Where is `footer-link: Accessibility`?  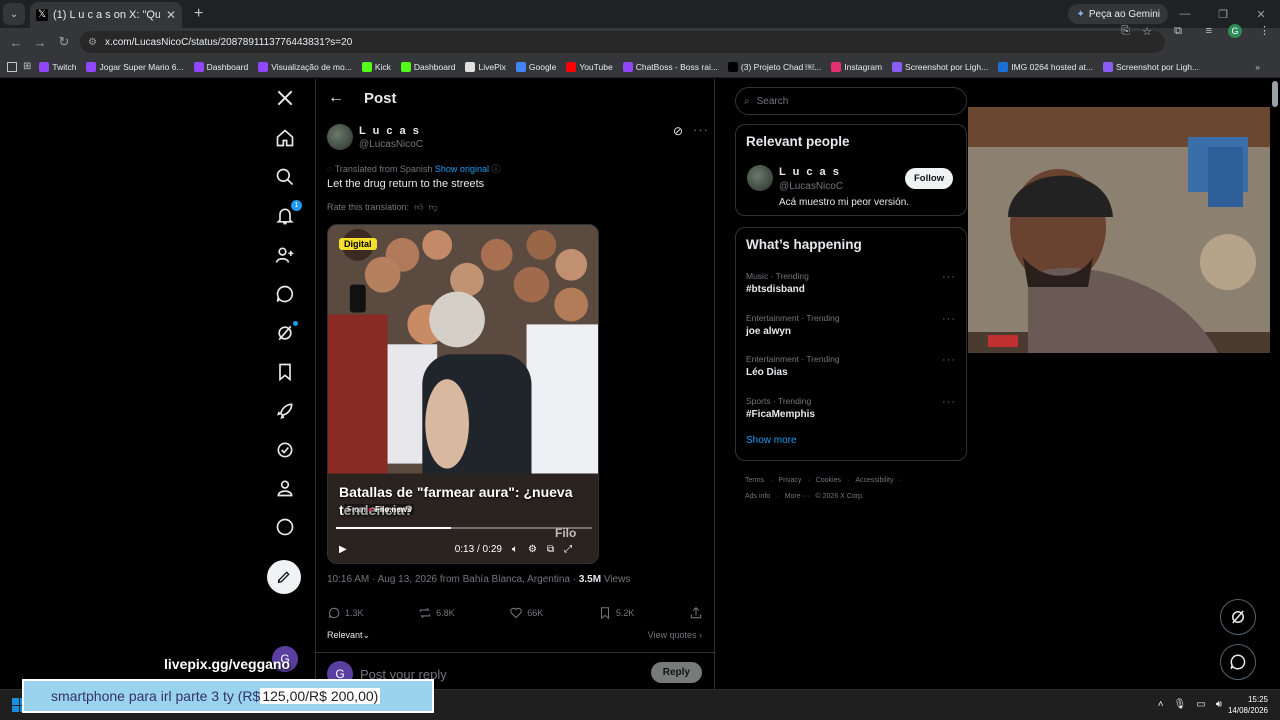 footer-link: Accessibility is located at coordinates (874, 480).